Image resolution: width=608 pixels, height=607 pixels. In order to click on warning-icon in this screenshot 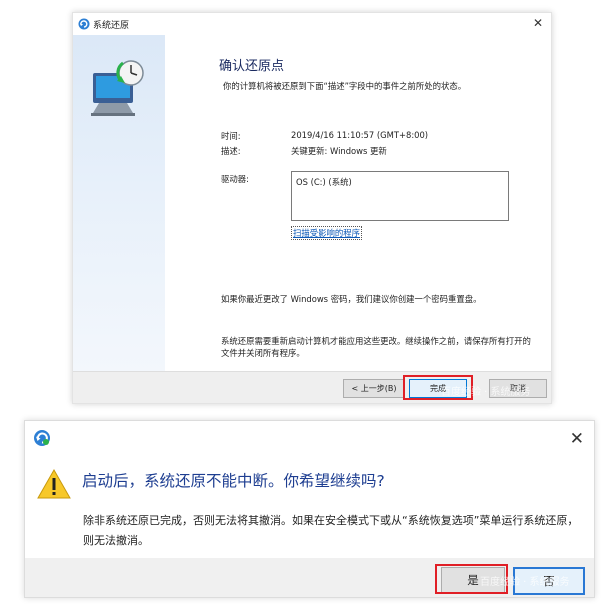, I will do `click(54, 484)`.